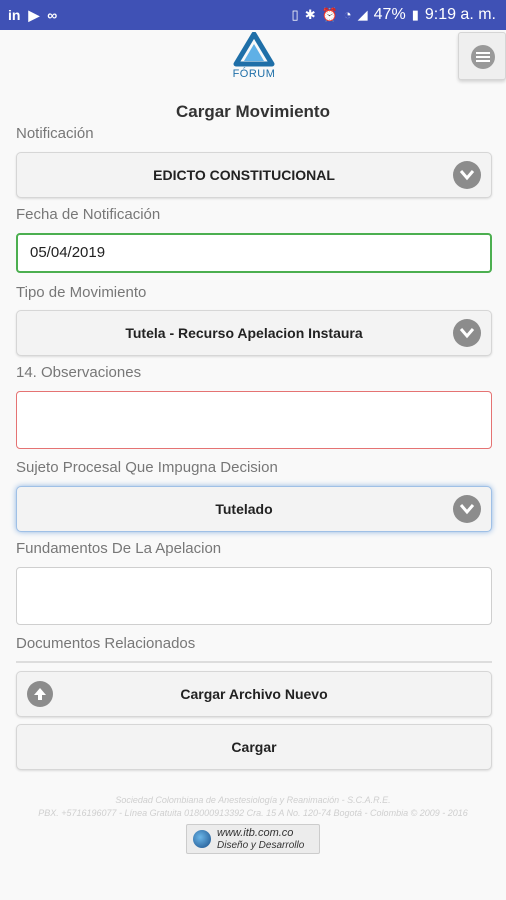  What do you see at coordinates (254, 74) in the screenshot?
I see `logo-text: FÓRUM` at bounding box center [254, 74].